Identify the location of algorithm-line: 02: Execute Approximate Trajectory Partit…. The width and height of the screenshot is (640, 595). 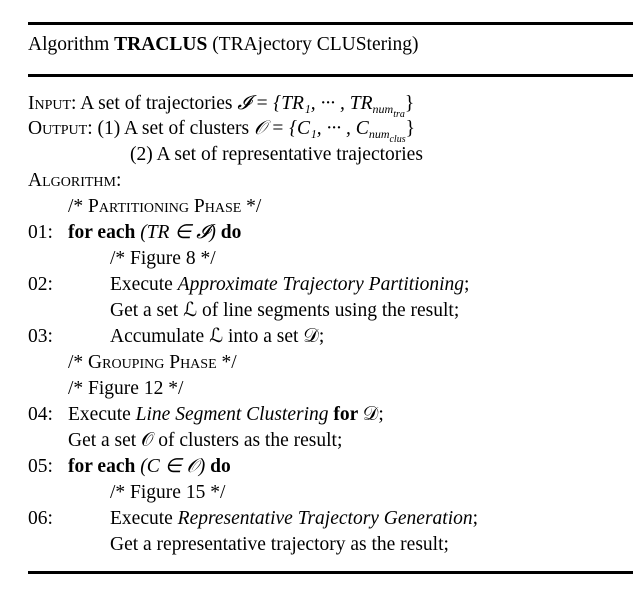
(248, 285).